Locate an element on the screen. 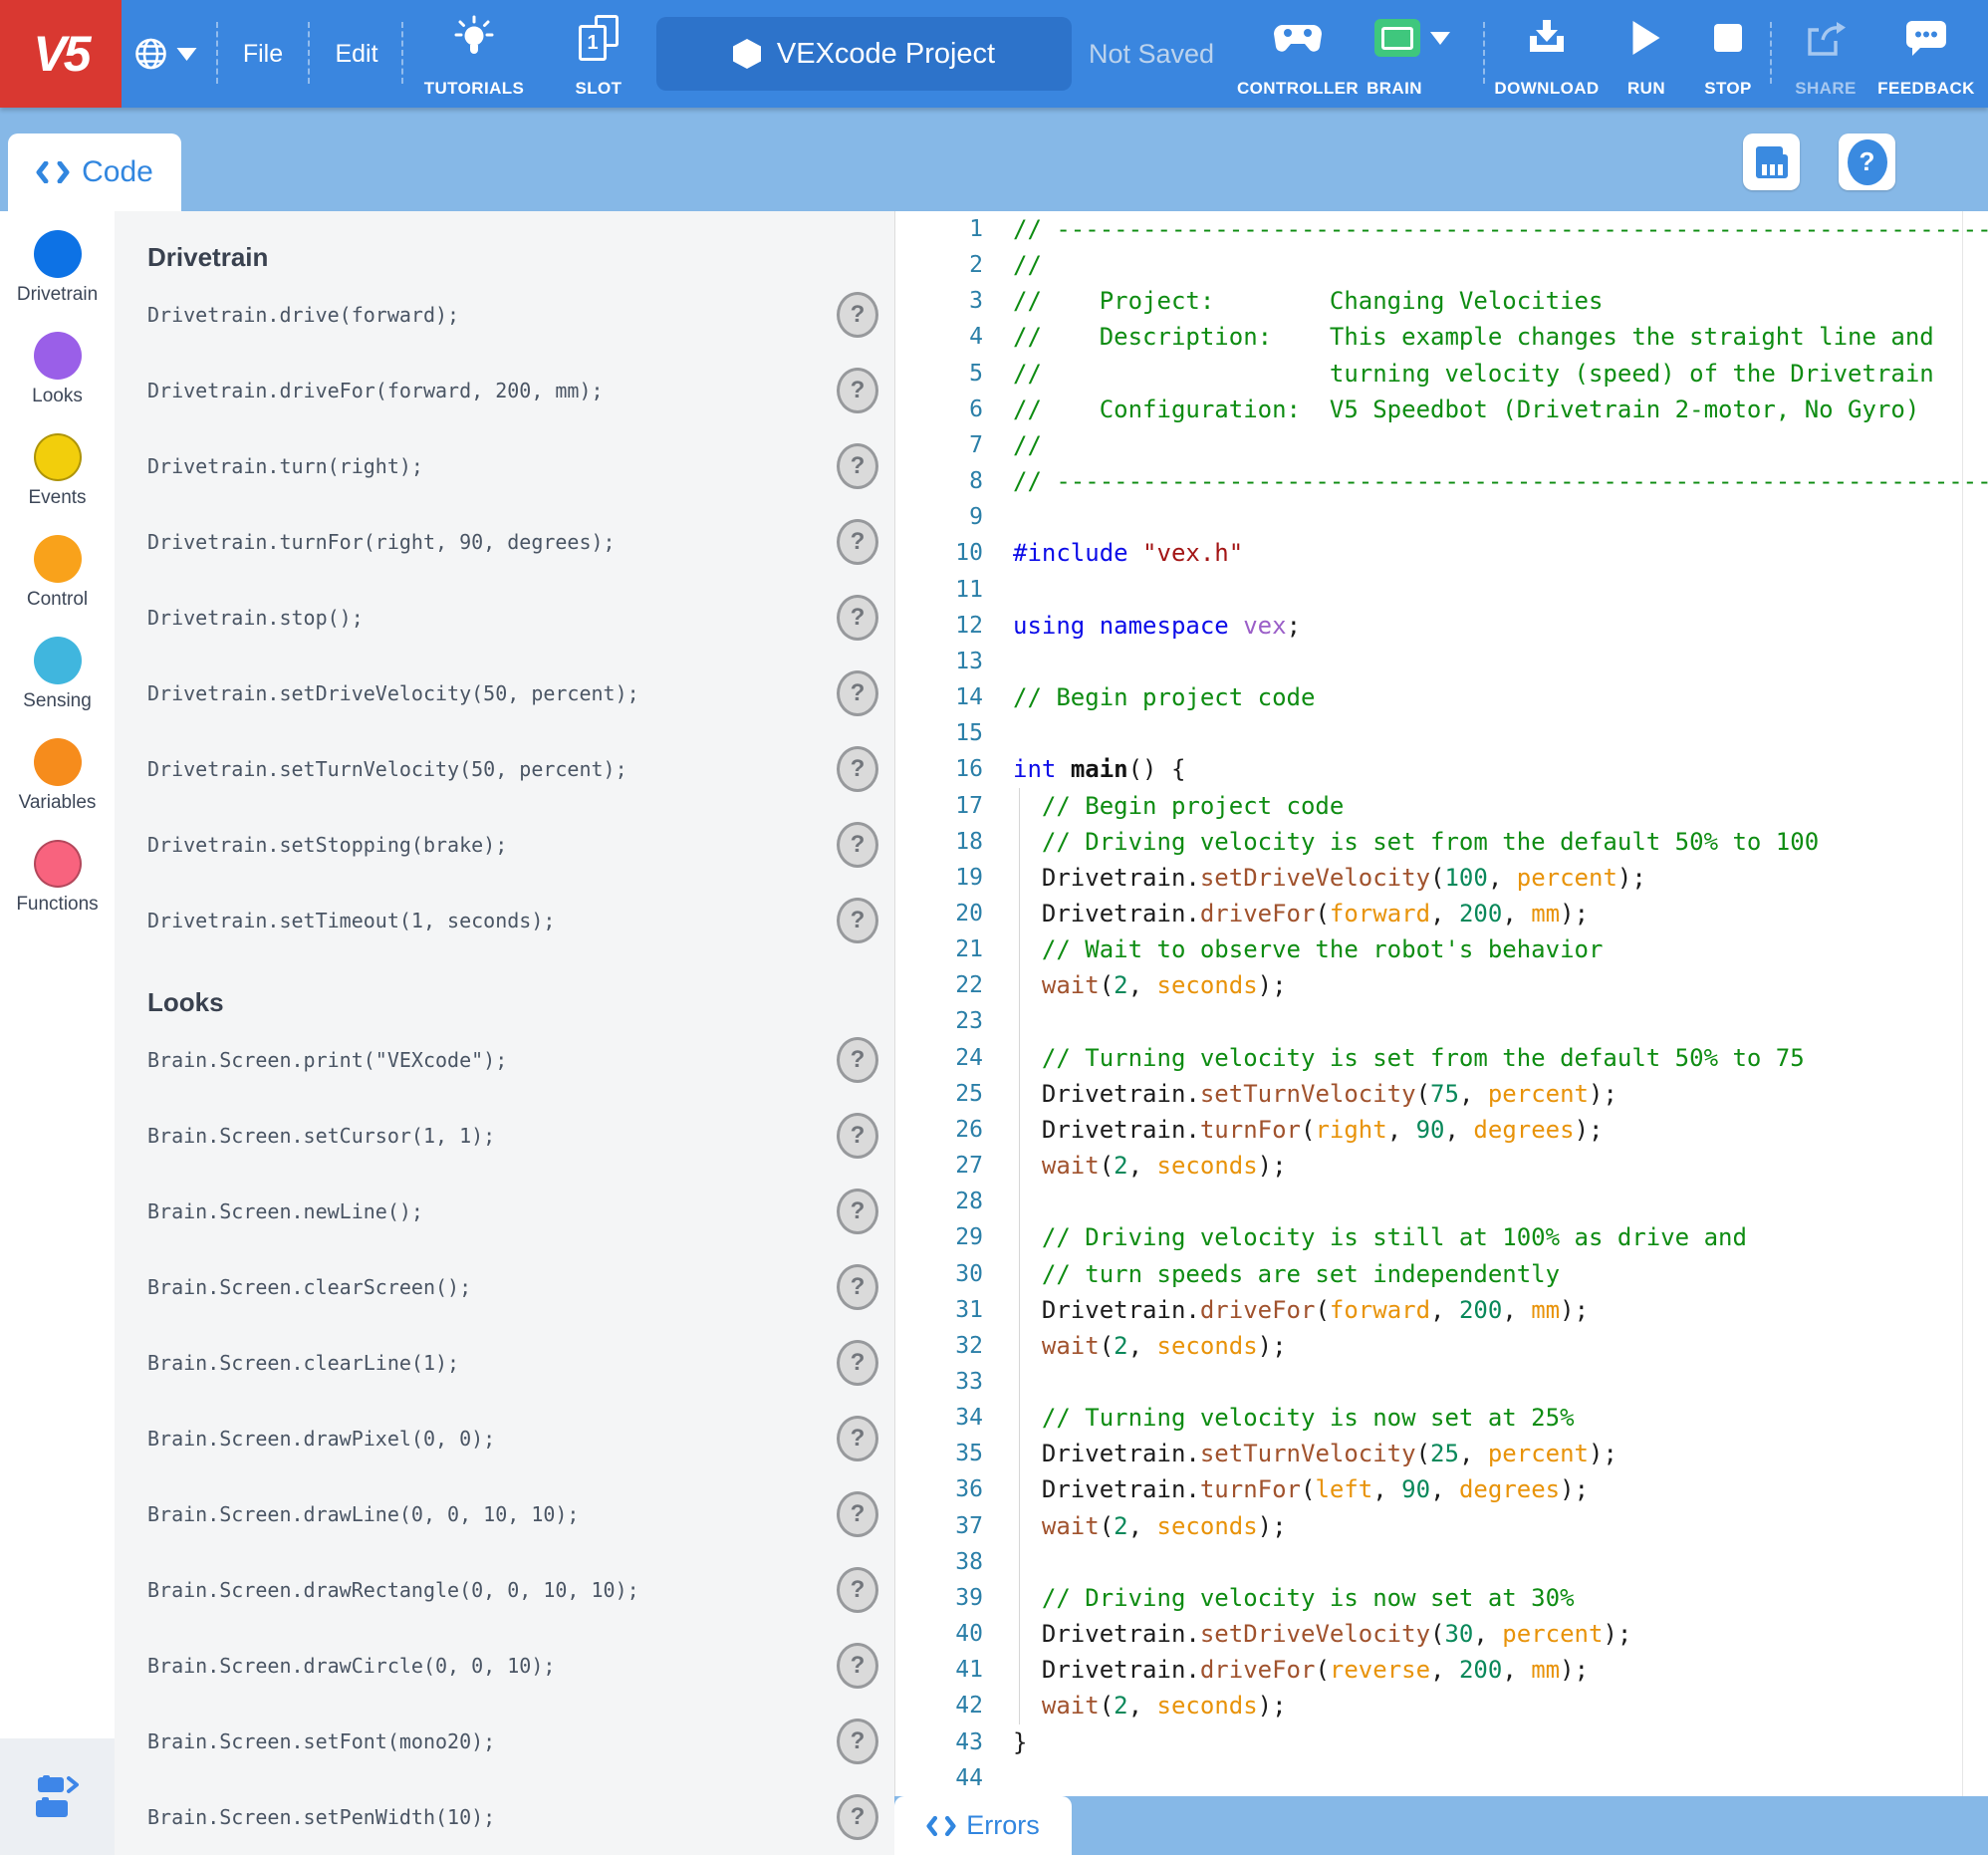 Image resolution: width=1988 pixels, height=1855 pixels. command-item: Brain.Screen.drawPixel(0, 0);? is located at coordinates (504, 1438).